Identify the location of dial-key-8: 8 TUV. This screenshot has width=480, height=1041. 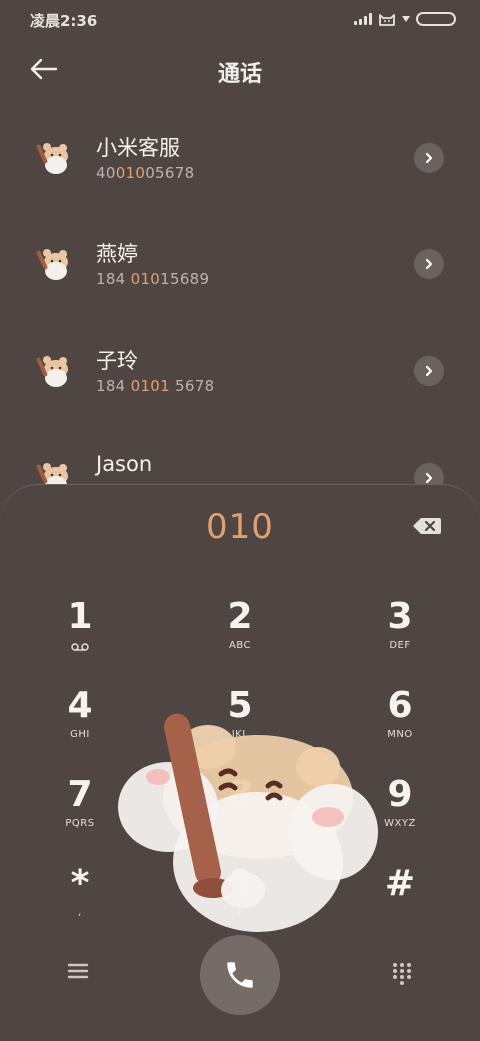
(240, 815).